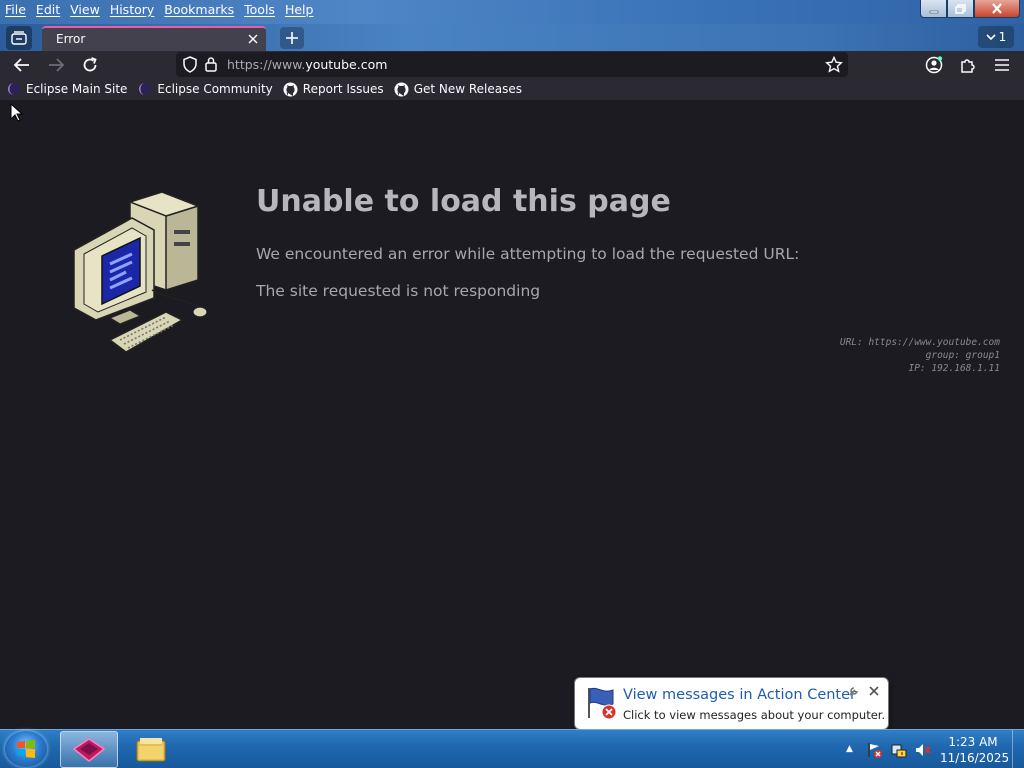 The image size is (1024, 768). I want to click on shield-icon, so click(190, 64).